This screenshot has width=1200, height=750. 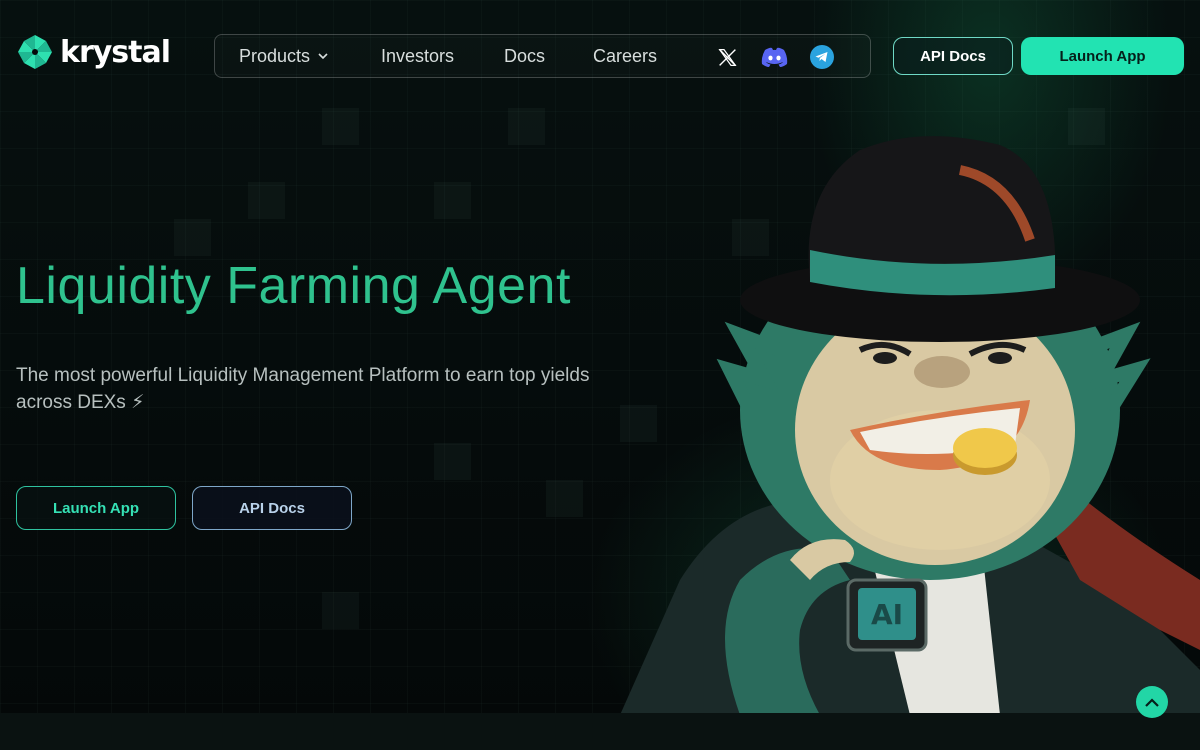 I want to click on nav-docs: Docs, so click(x=524, y=56).